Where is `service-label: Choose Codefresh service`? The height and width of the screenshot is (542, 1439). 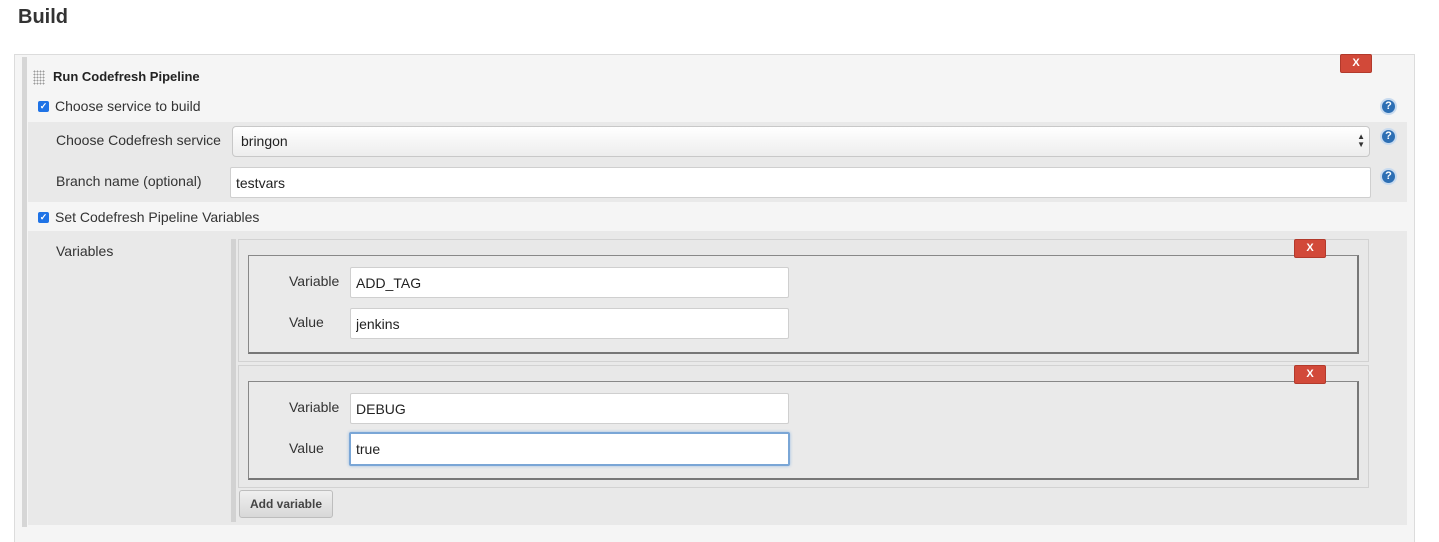 service-label: Choose Codefresh service is located at coordinates (138, 140).